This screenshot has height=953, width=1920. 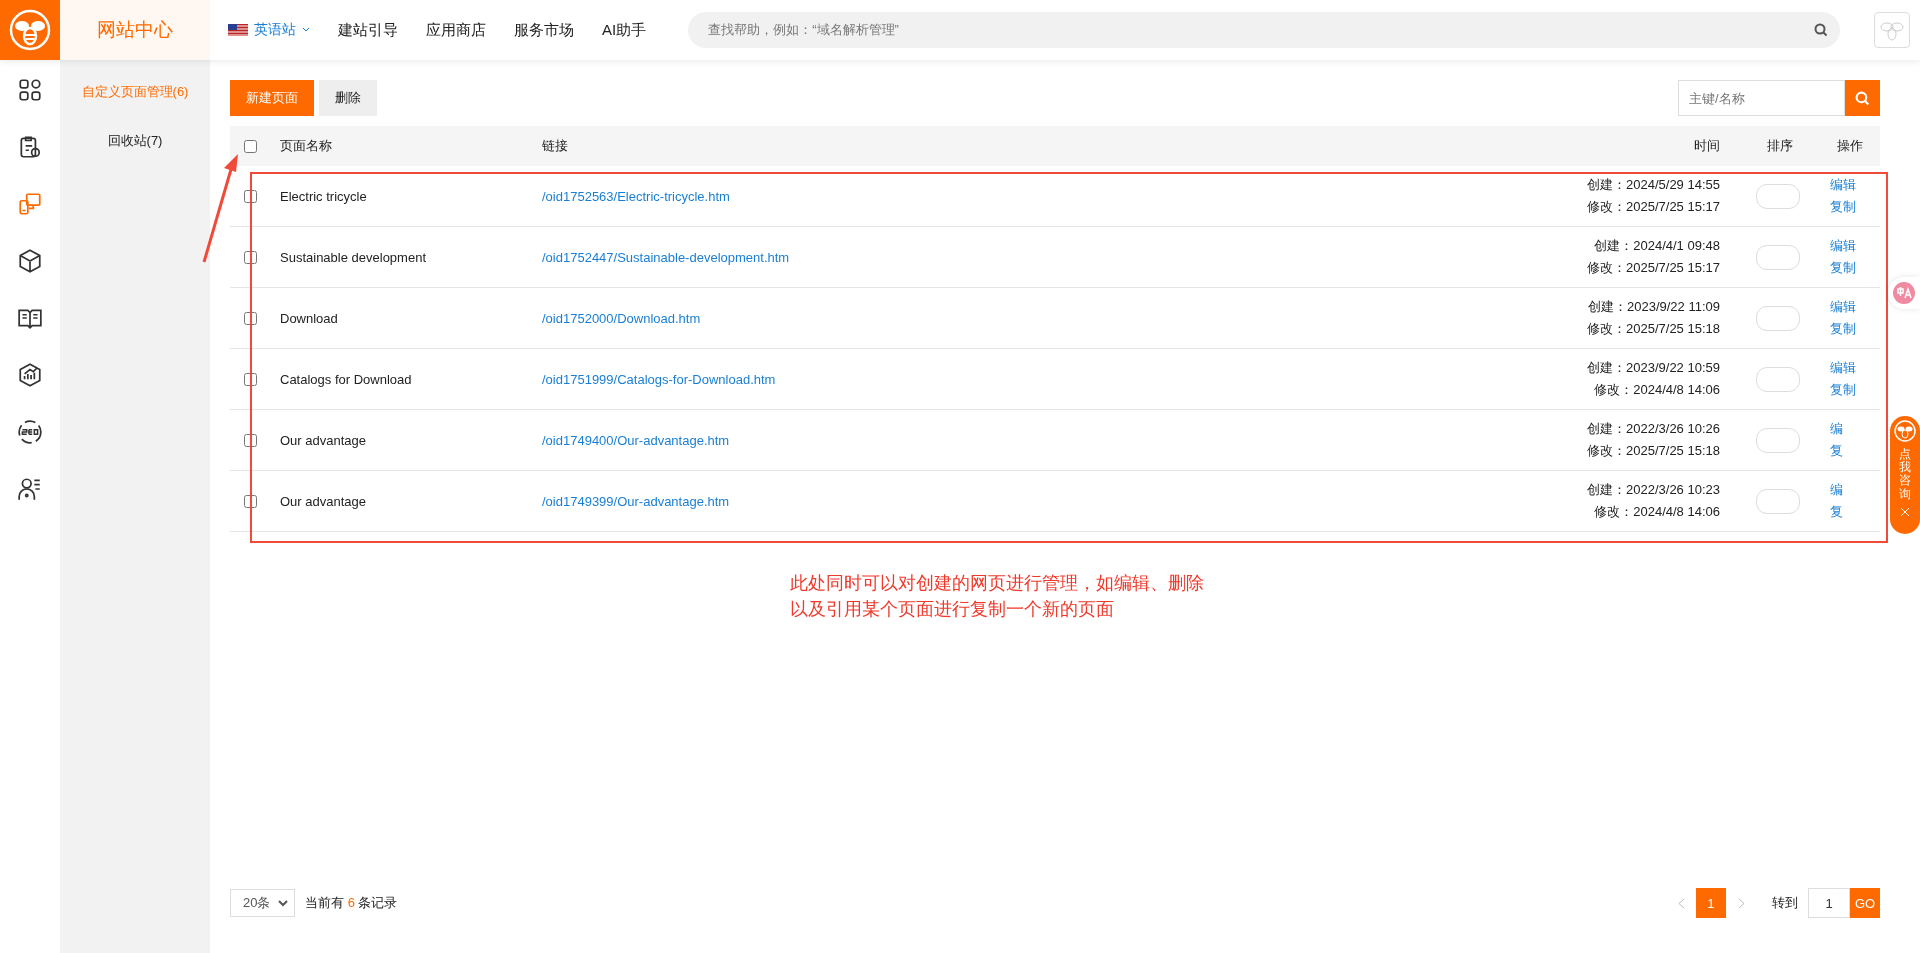 I want to click on nav-link: 服务市场, so click(x=544, y=30).